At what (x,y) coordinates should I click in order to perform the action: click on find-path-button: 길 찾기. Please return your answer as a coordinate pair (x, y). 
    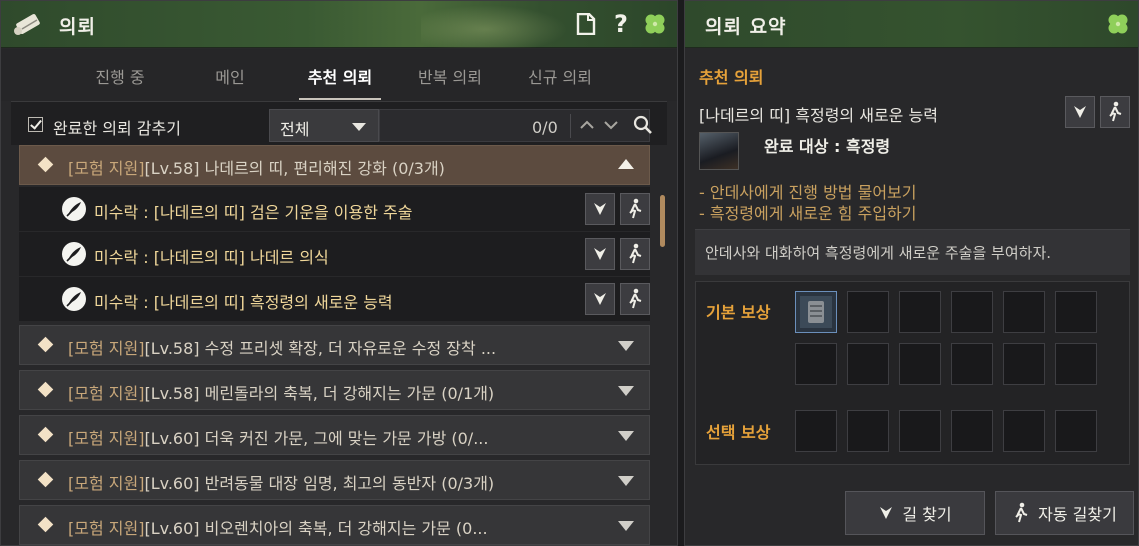
    Looking at the image, I should click on (915, 513).